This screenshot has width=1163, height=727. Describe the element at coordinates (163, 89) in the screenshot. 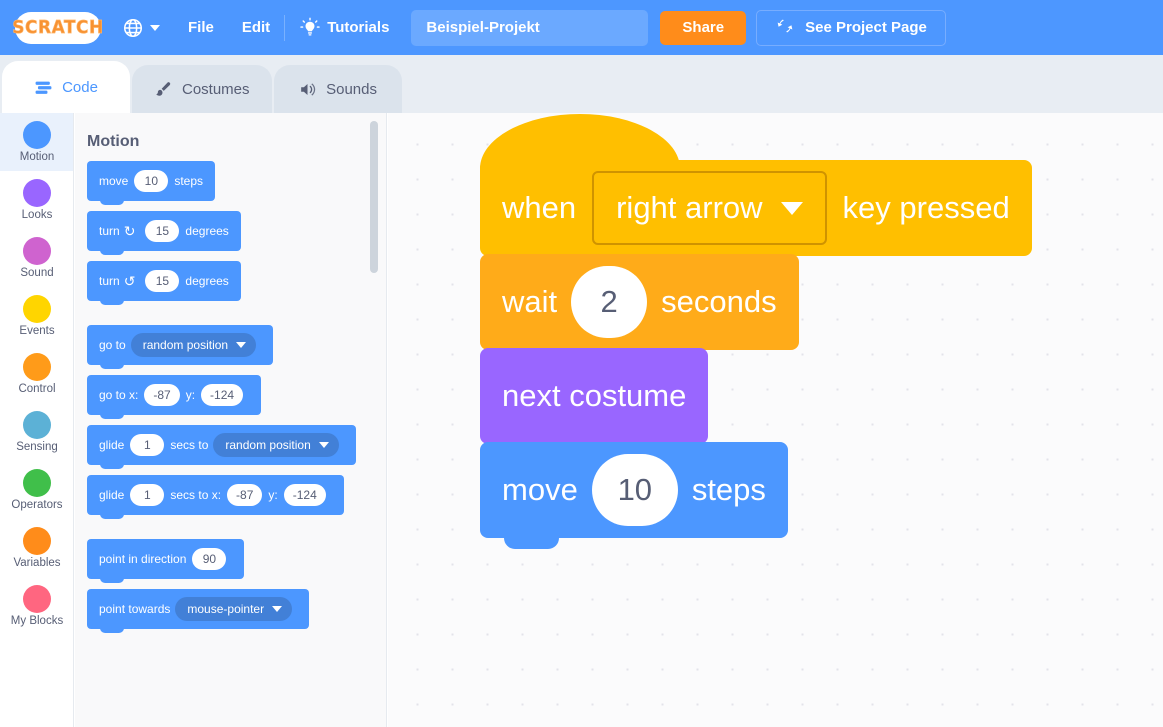

I see `paintbrush-icon` at that location.